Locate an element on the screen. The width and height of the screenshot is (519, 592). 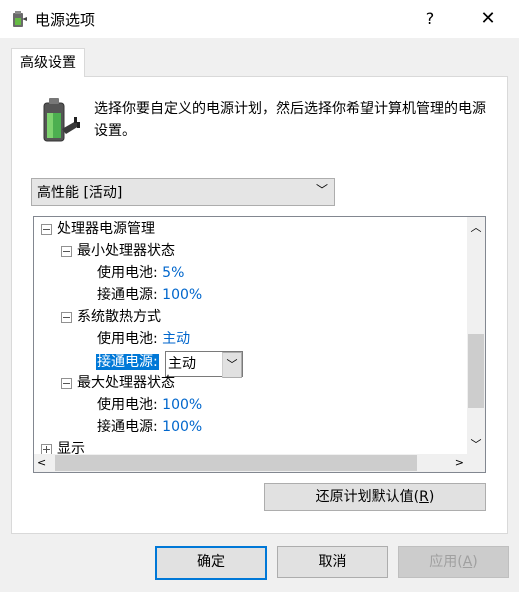
power-plan-select: 高性能 [活动] ﹀ is located at coordinates (183, 192).